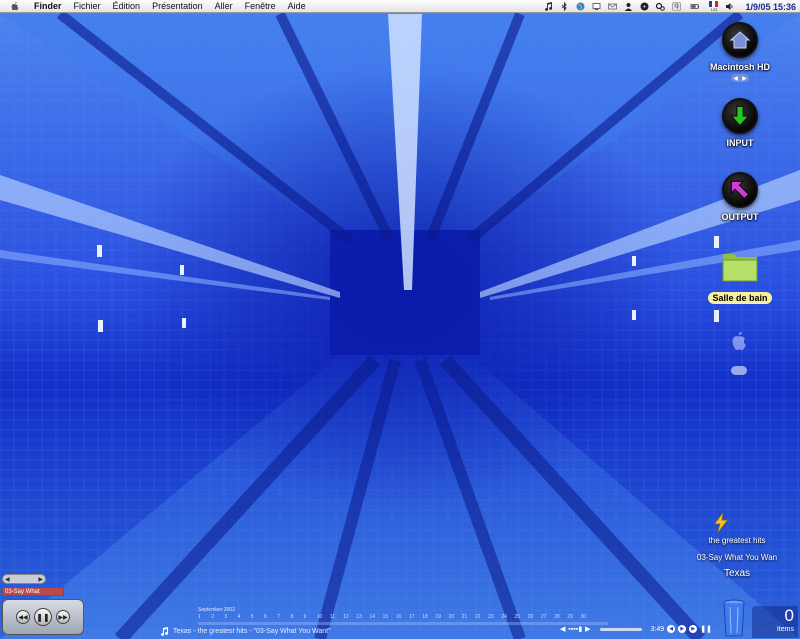  Describe the element at coordinates (789, 615) in the screenshot. I see `items-count: 0` at that location.